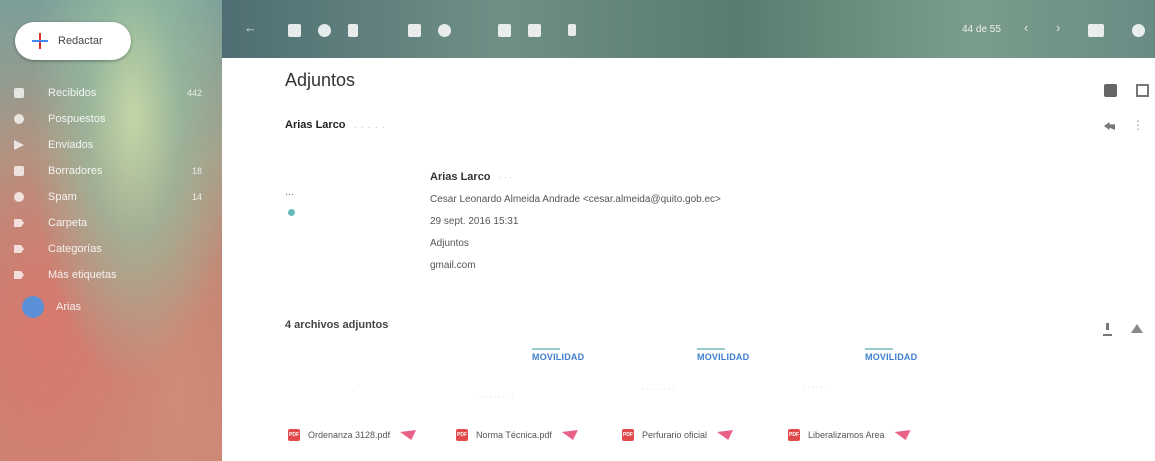 This screenshot has width=1155, height=461. Describe the element at coordinates (867, 385) in the screenshot. I see `attachment-thumbnail: MOVILIDAD · · · · · ·` at that location.